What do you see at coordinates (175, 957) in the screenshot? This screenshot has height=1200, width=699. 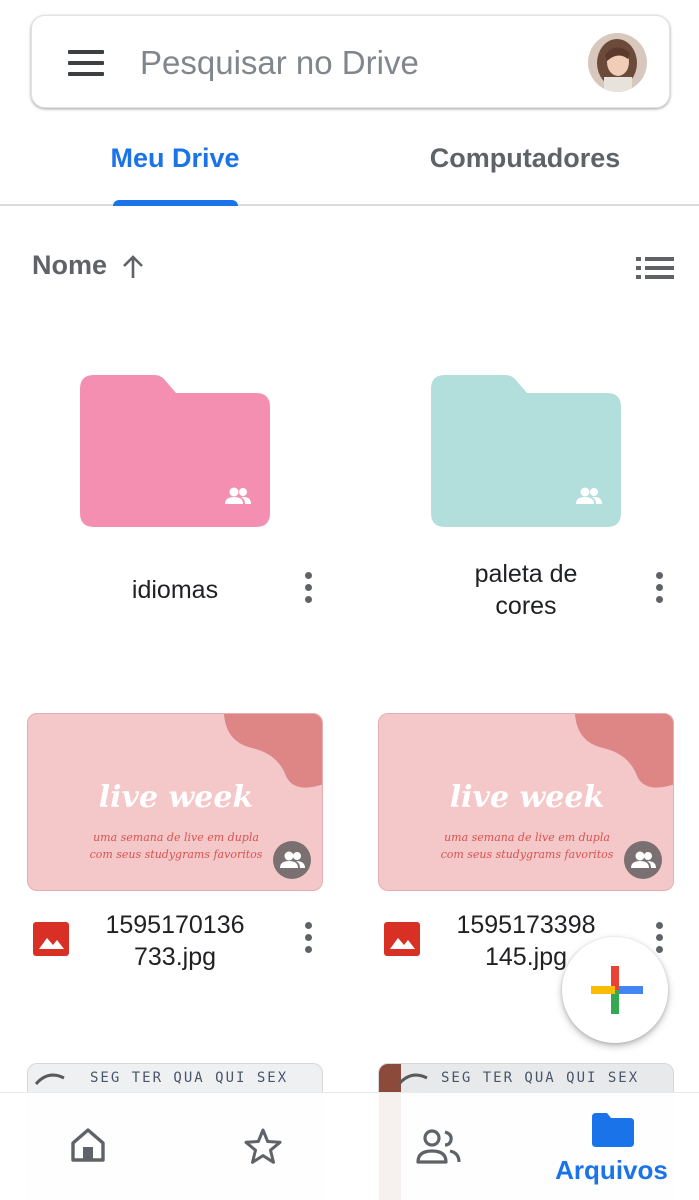 I see `file-name-line: 733.jpg` at bounding box center [175, 957].